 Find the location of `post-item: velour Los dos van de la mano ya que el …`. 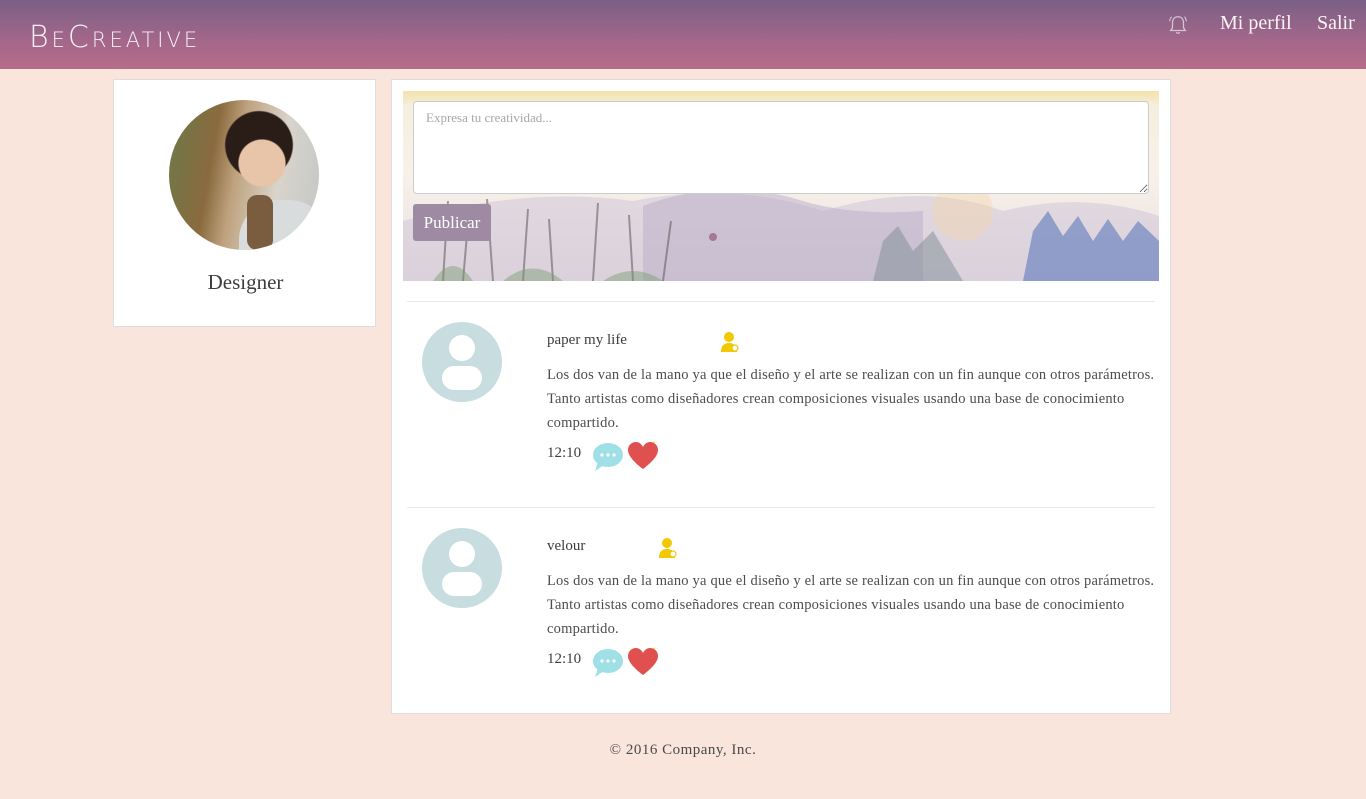

post-item: velour Los dos van de la mano ya que el … is located at coordinates (782, 608).